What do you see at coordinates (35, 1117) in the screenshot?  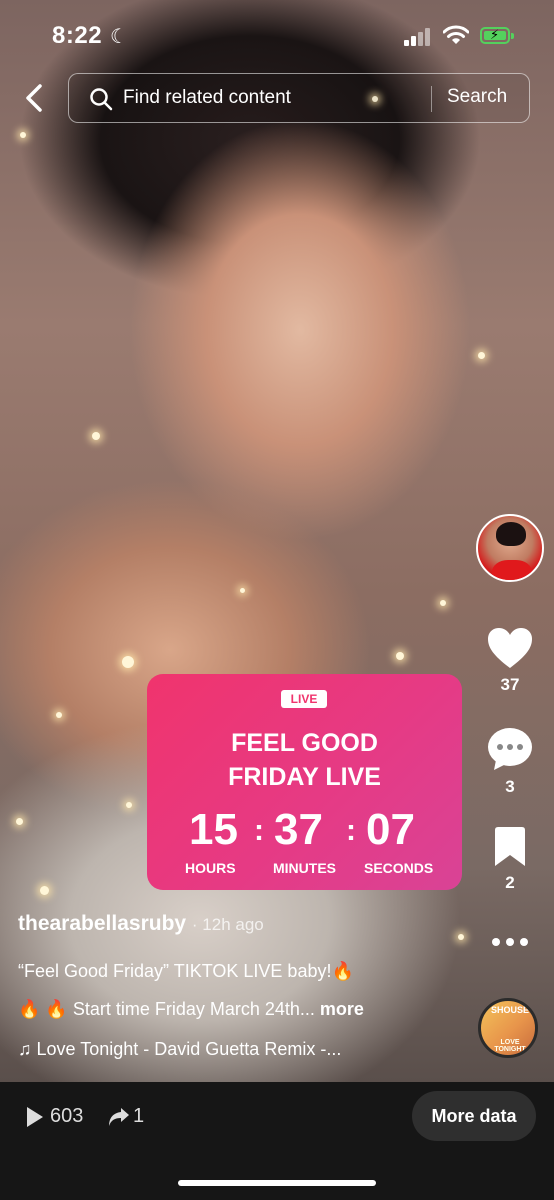 I see `play-icon` at bounding box center [35, 1117].